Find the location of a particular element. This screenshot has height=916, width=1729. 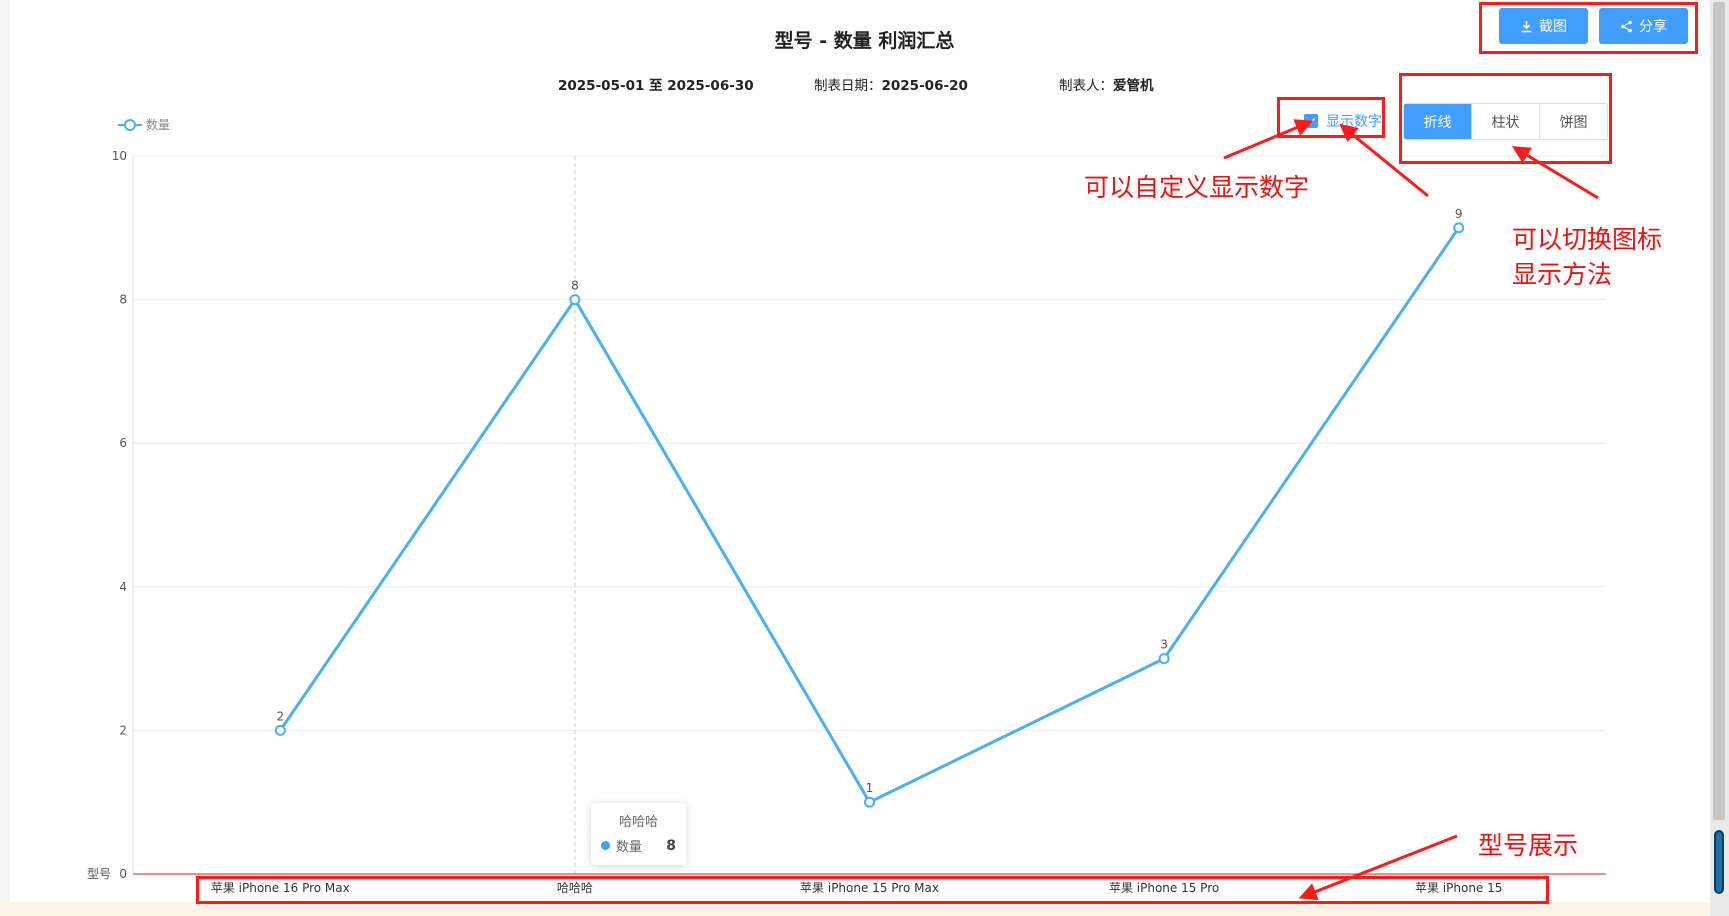

vertical-scrollbar is located at coordinates (1719, 458).